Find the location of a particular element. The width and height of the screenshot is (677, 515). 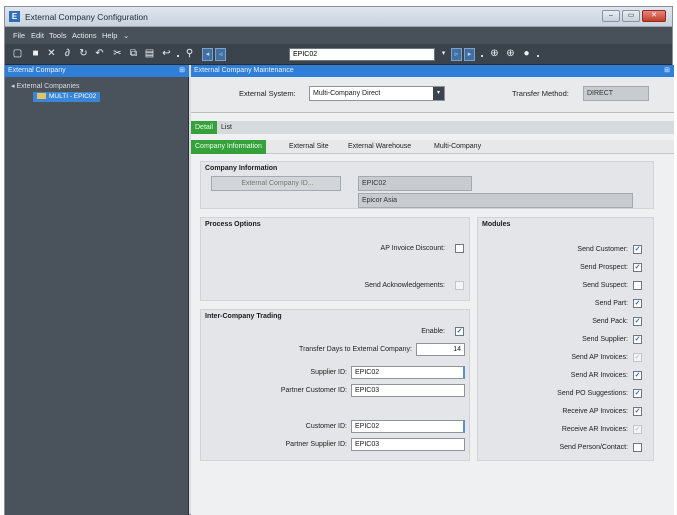

left-panel-header: External Company ⊞ is located at coordinates (97, 71).